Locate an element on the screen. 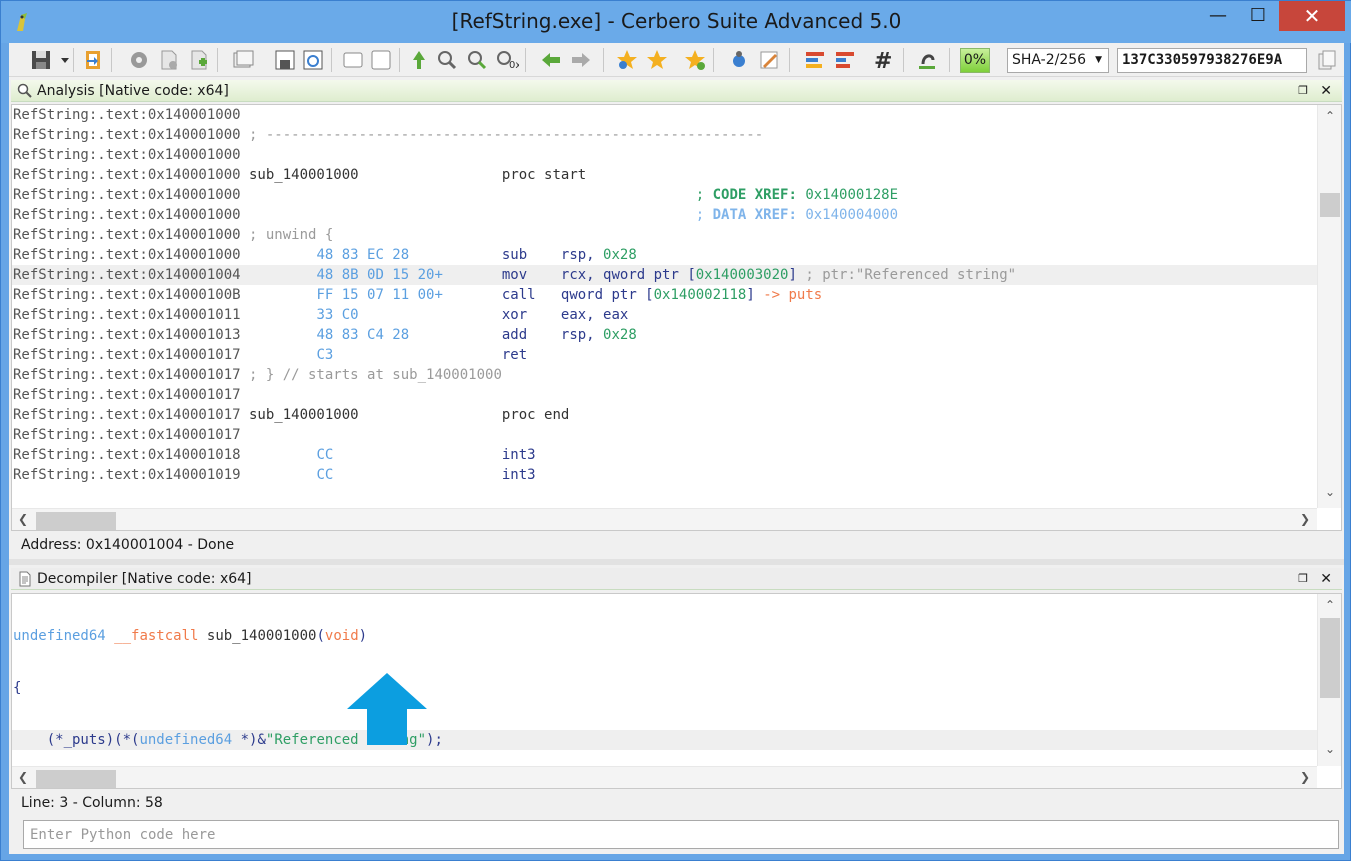 This screenshot has height=861, width=1351. new-file-icon is located at coordinates (169, 60).